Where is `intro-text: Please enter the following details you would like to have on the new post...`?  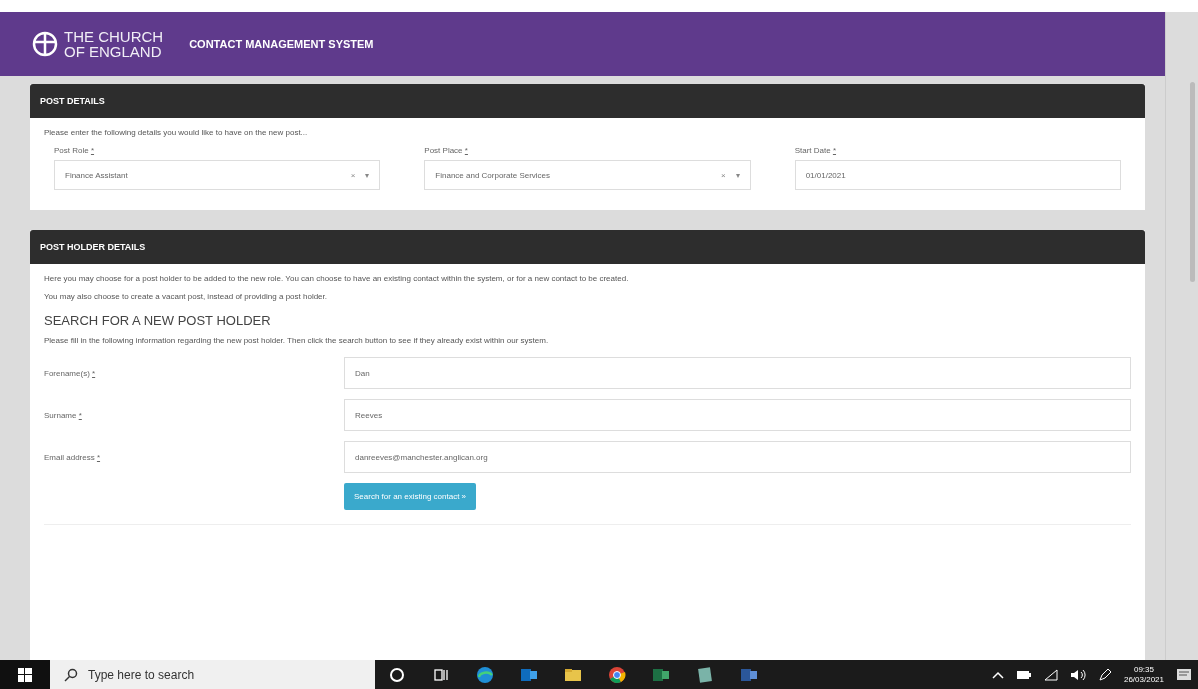 intro-text: Please enter the following details you would like to have on the new post... is located at coordinates (176, 132).